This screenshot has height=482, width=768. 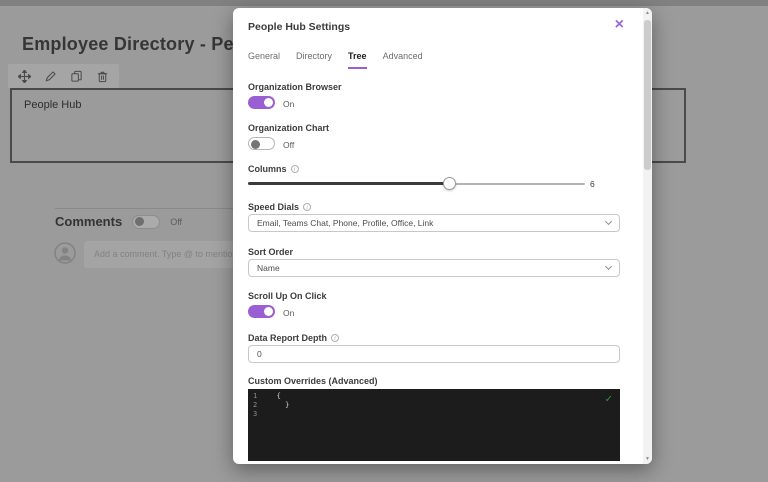 What do you see at coordinates (261, 102) in the screenshot?
I see `org-browser-toggle` at bounding box center [261, 102].